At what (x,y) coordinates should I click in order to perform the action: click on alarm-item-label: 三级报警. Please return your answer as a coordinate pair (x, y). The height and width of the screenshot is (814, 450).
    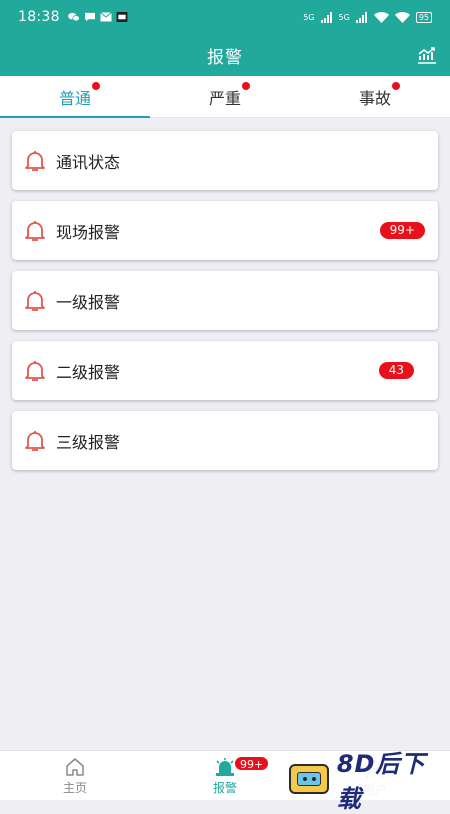
    Looking at the image, I should click on (241, 441).